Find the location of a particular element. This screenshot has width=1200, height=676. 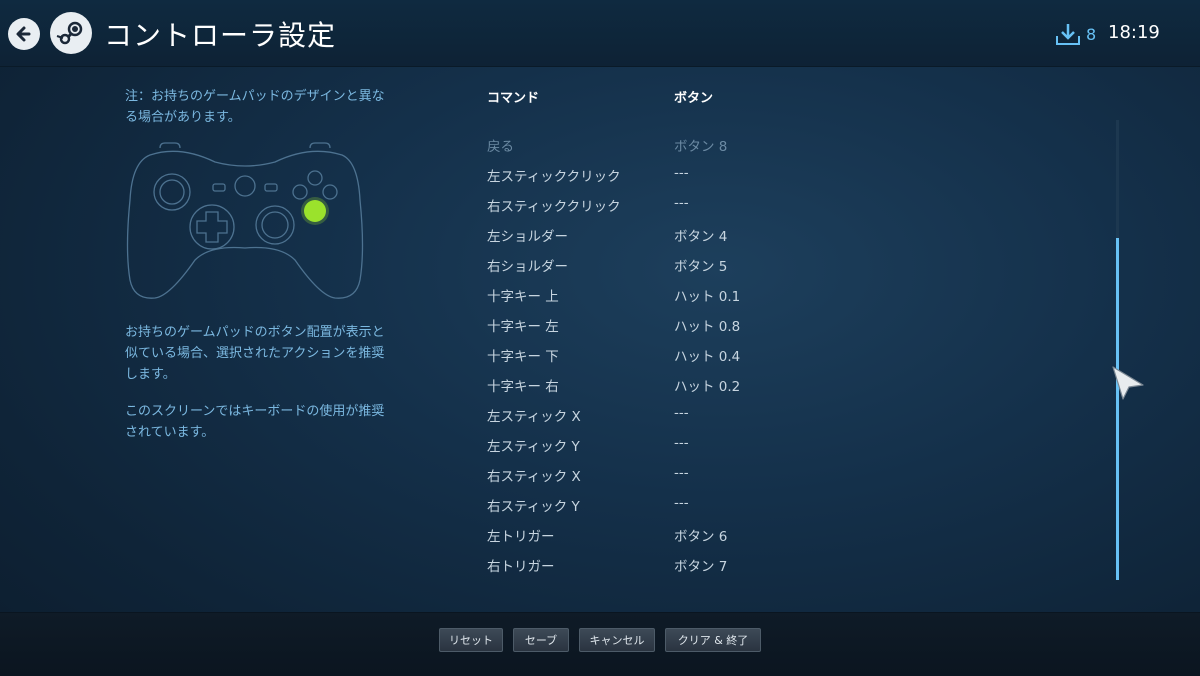

mapping-command: 右トリガー is located at coordinates (521, 567).